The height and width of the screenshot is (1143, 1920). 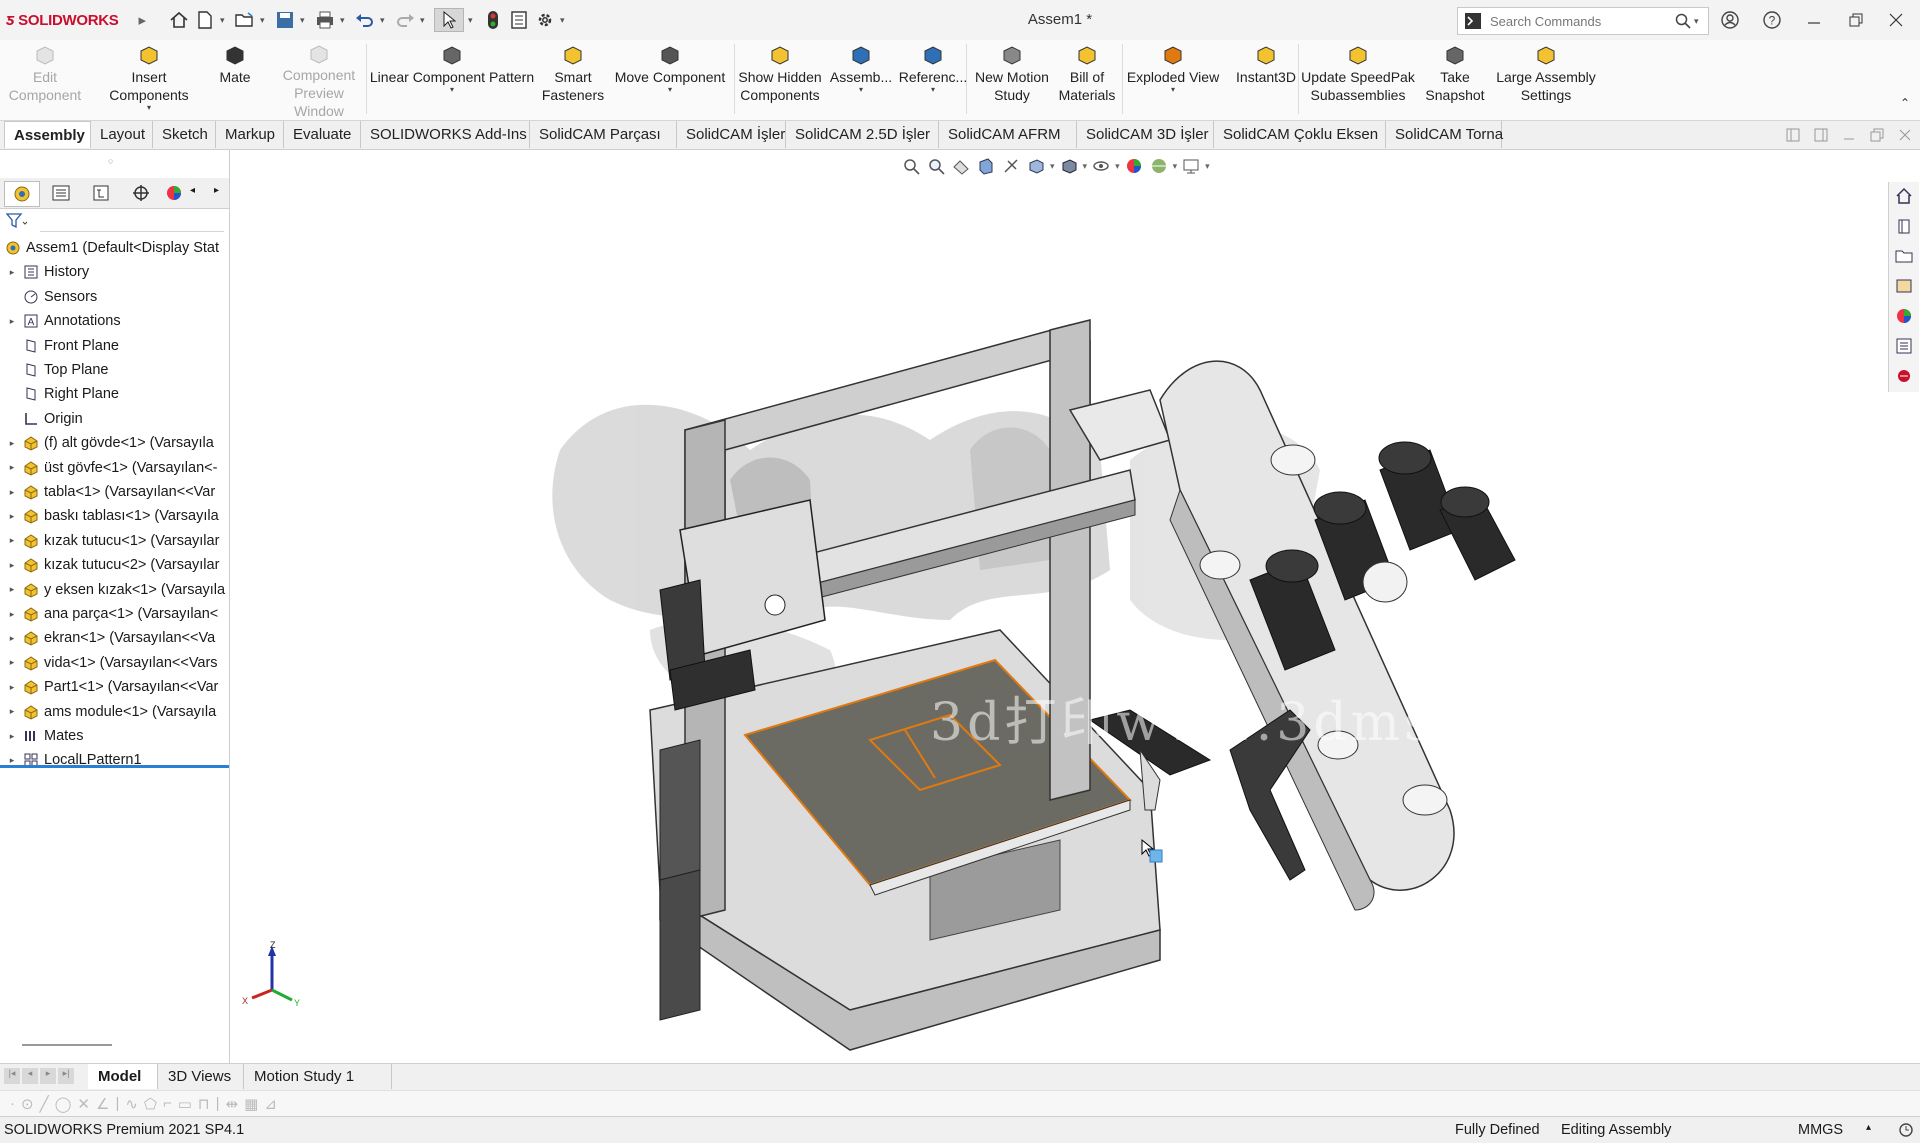 I want to click on search-commands-box: Search Commands ▾, so click(x=1583, y=21).